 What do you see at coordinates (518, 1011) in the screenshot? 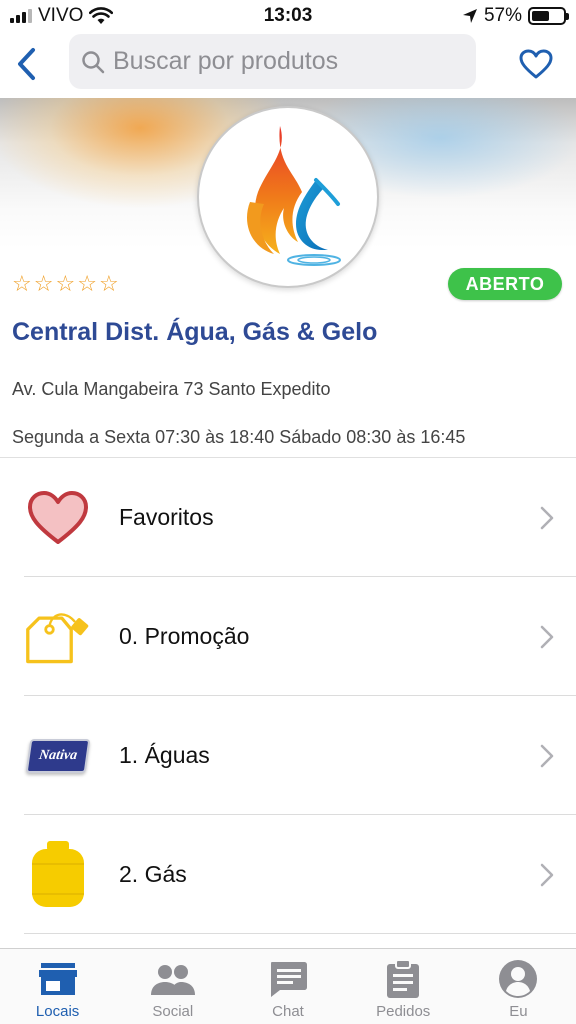
I see `tab-label: Eu` at bounding box center [518, 1011].